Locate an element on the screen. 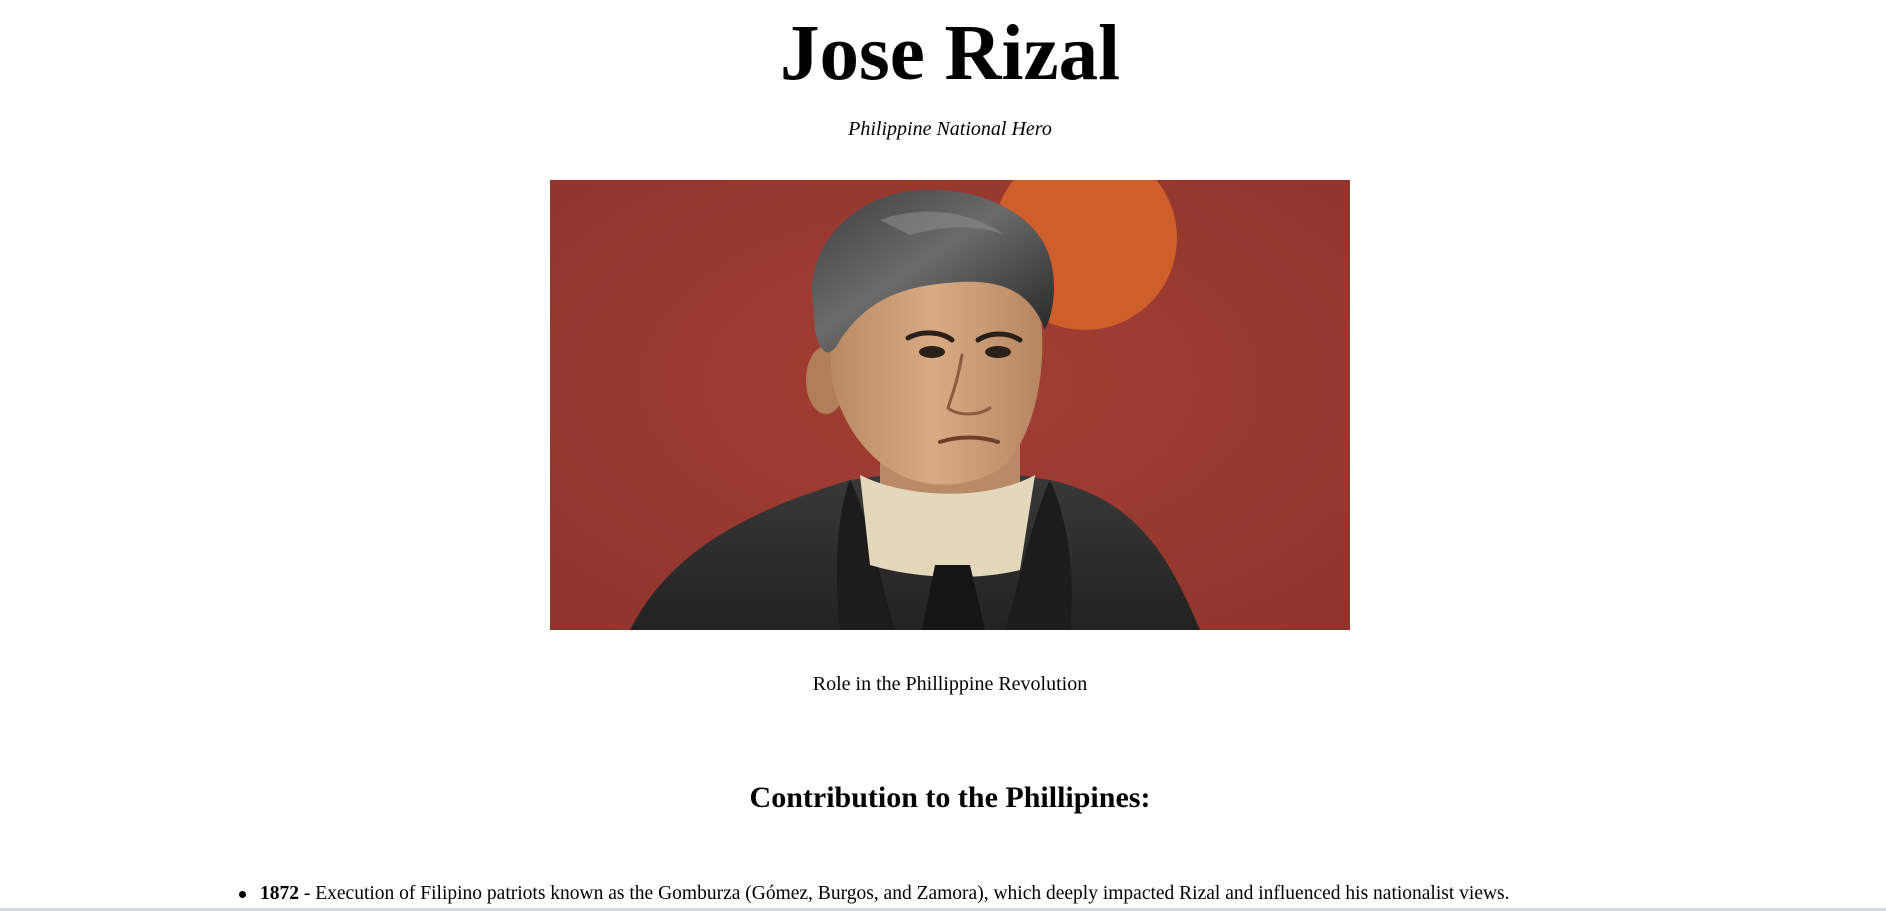 The image size is (1886, 911). timeline-year: 1872 is located at coordinates (279, 893).